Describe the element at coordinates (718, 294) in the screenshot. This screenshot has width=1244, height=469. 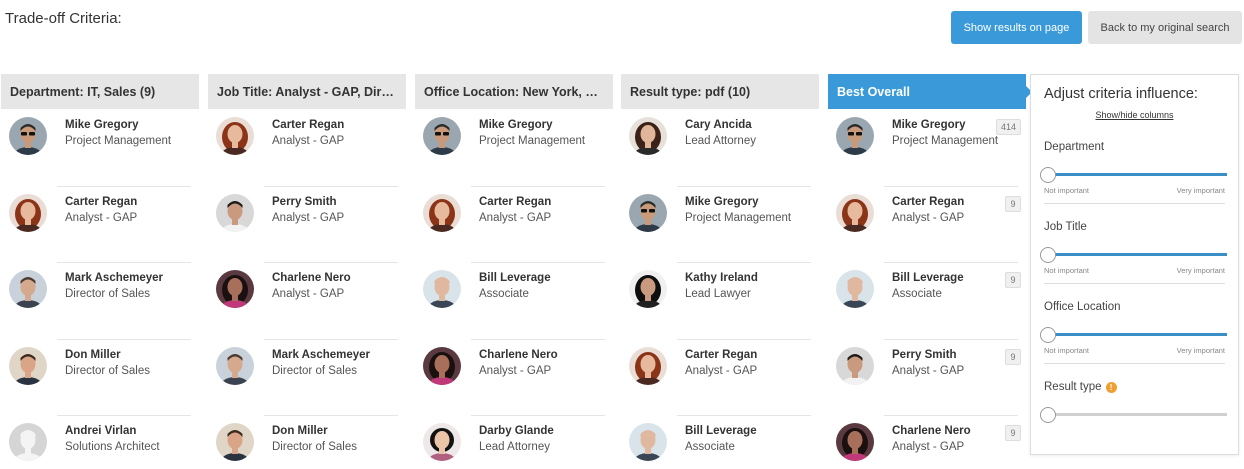
I see `person-role: Lead Lawyer` at that location.